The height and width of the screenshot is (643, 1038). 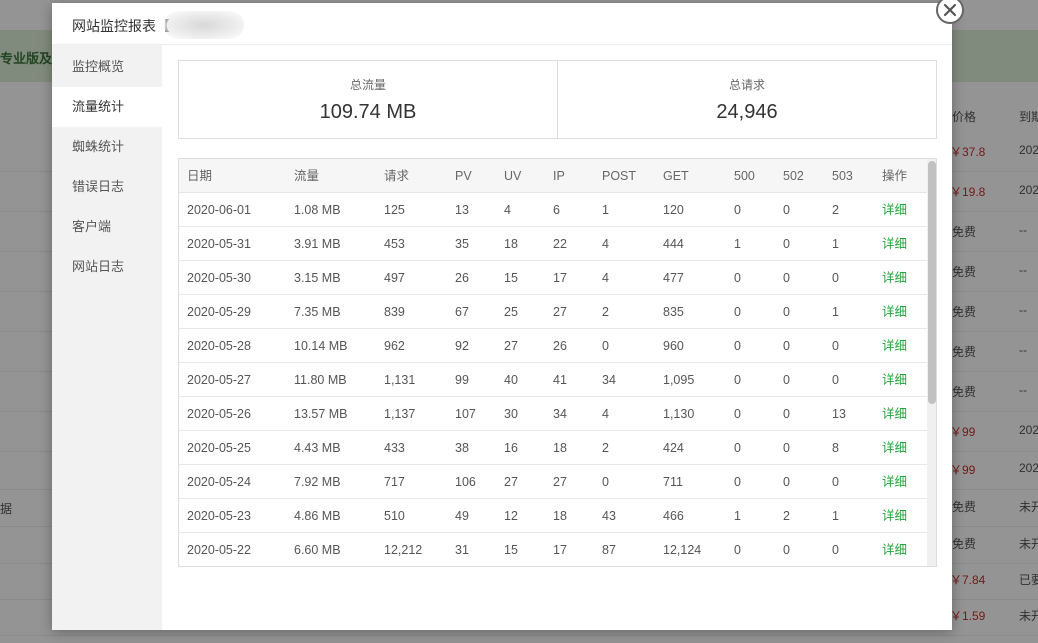 I want to click on cell-get: 477, so click(x=673, y=278).